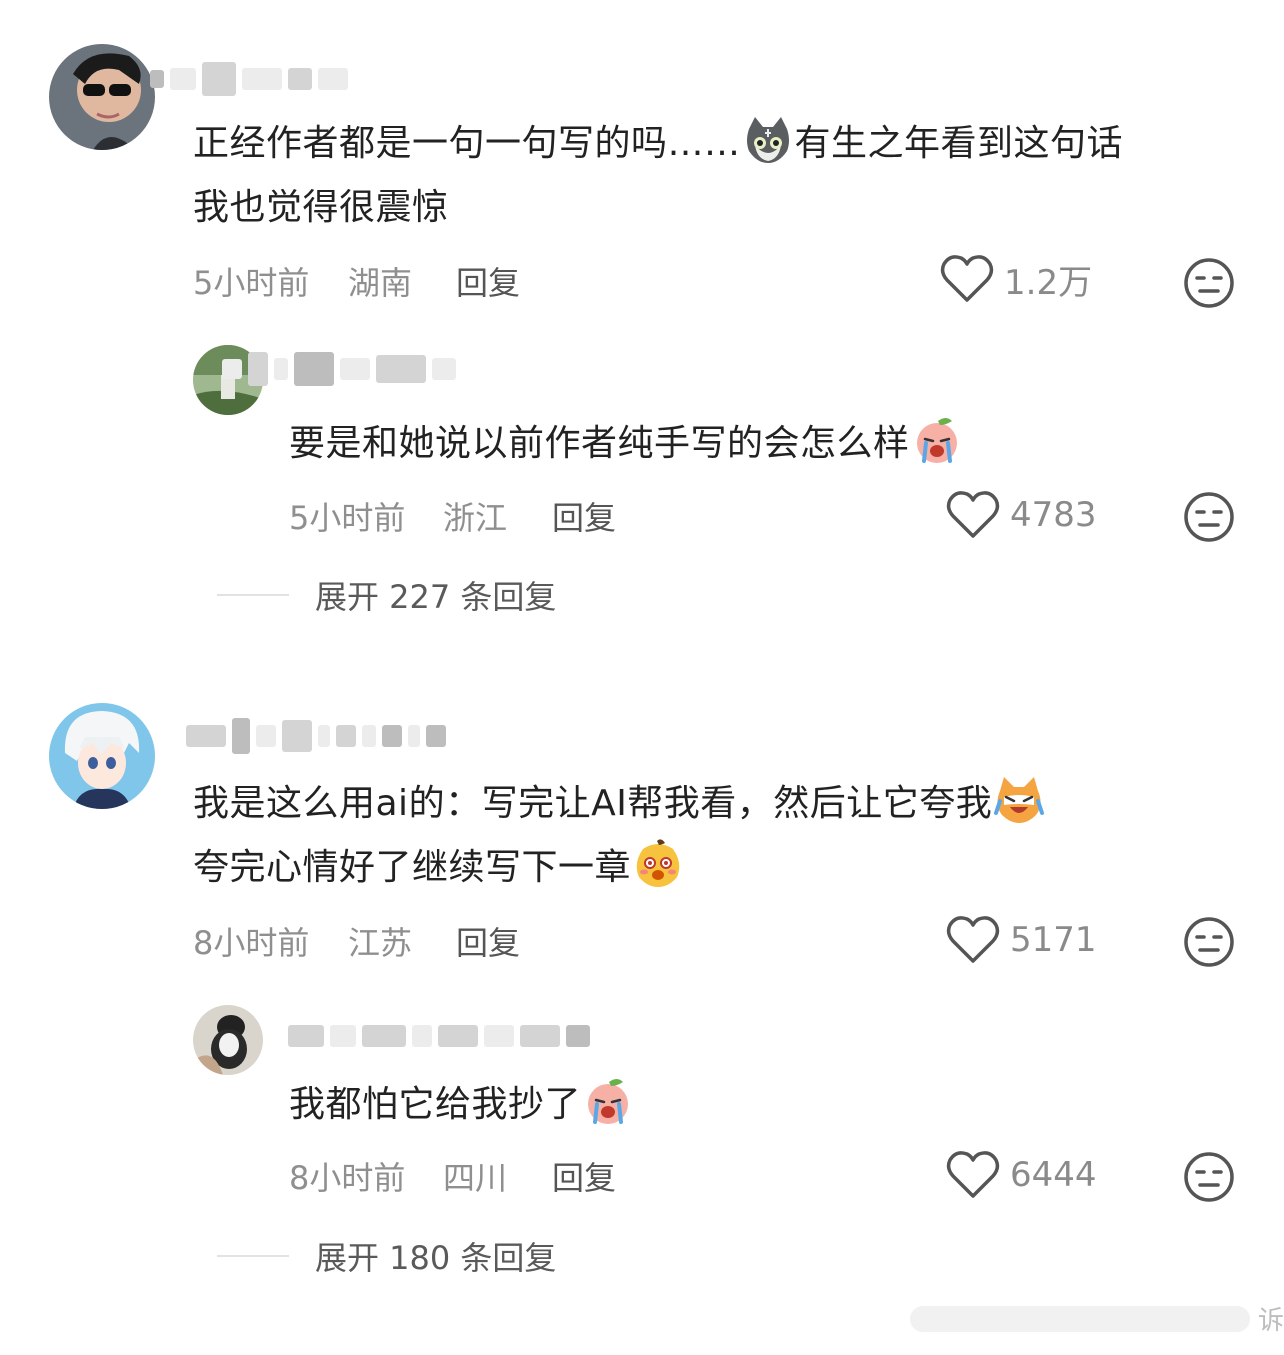 The width and height of the screenshot is (1284, 1355). I want to click on like-count: 6444, so click(1053, 1175).